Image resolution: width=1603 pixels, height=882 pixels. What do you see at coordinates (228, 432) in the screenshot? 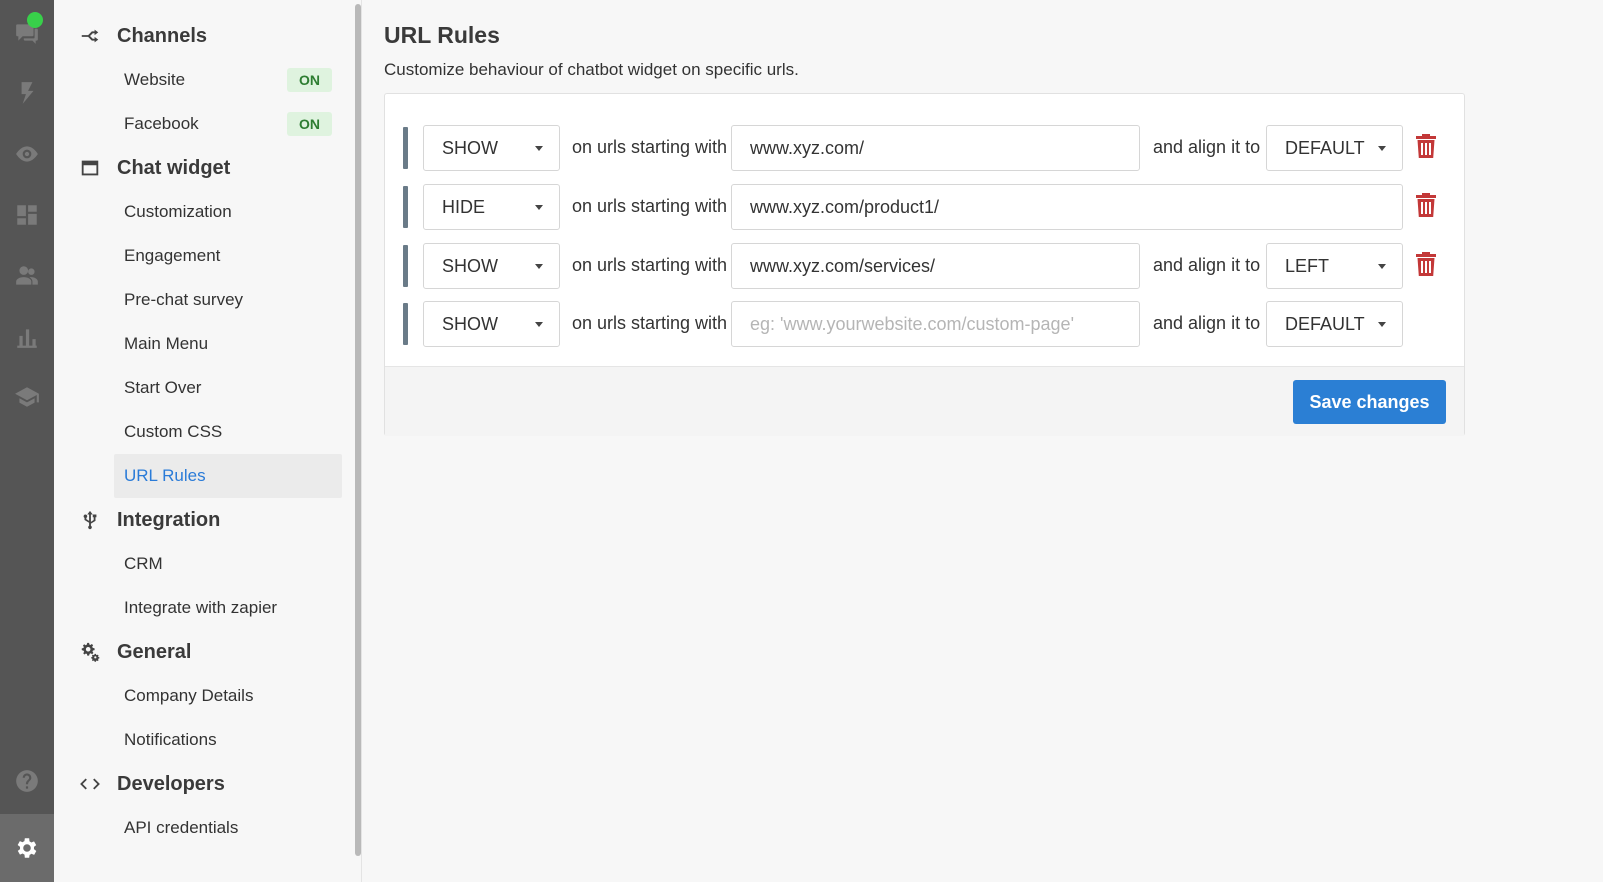
I see `sidebar-item-custom-css: Custom CSS` at bounding box center [228, 432].